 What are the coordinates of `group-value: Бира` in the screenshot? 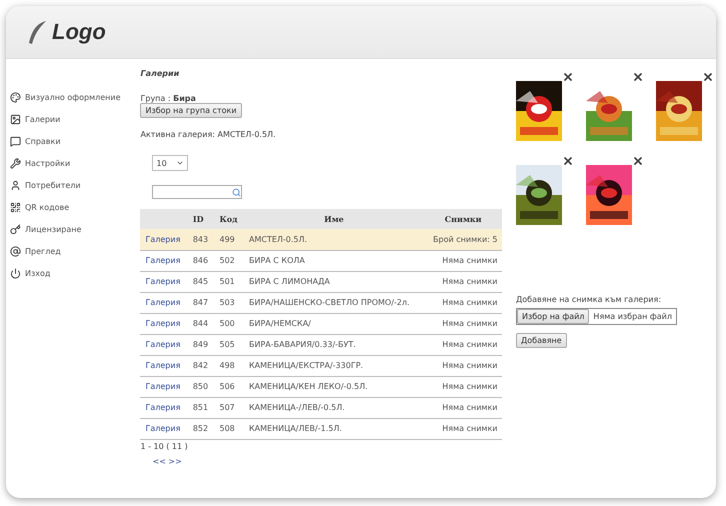 It's located at (184, 98).